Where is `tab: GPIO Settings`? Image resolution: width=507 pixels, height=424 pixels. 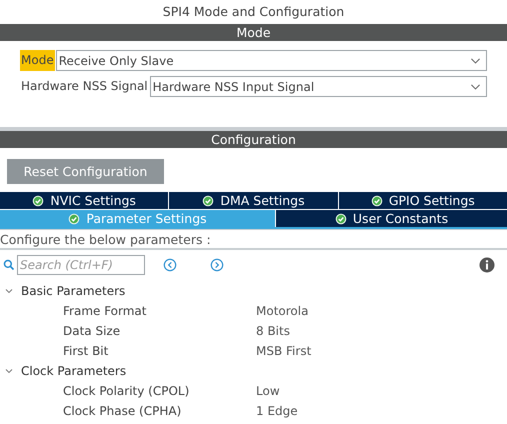
tab: GPIO Settings is located at coordinates (422, 200).